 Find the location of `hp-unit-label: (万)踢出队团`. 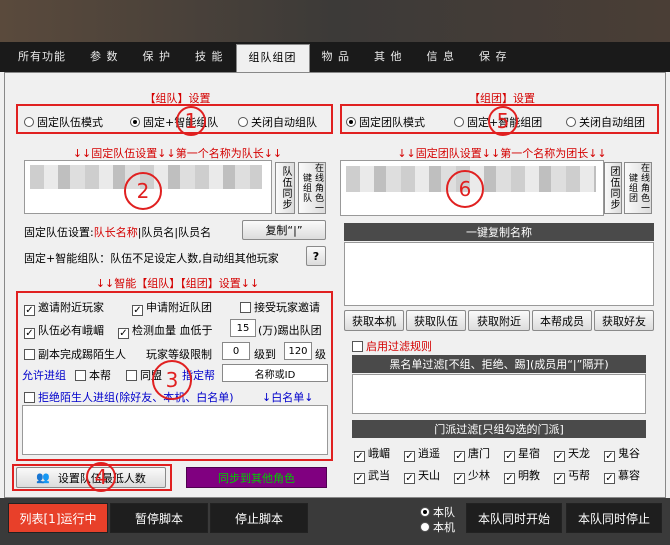

hp-unit-label: (万)踢出队团 is located at coordinates (290, 330).